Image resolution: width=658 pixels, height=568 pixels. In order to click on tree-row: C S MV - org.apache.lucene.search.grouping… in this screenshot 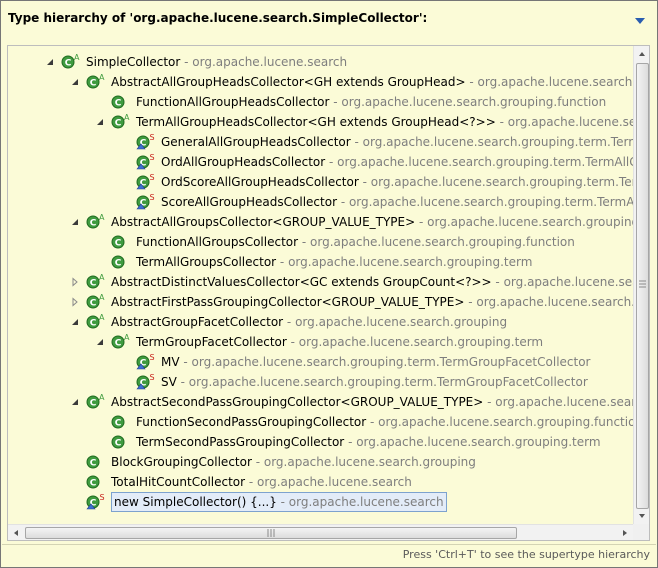, I will do `click(320, 362)`.